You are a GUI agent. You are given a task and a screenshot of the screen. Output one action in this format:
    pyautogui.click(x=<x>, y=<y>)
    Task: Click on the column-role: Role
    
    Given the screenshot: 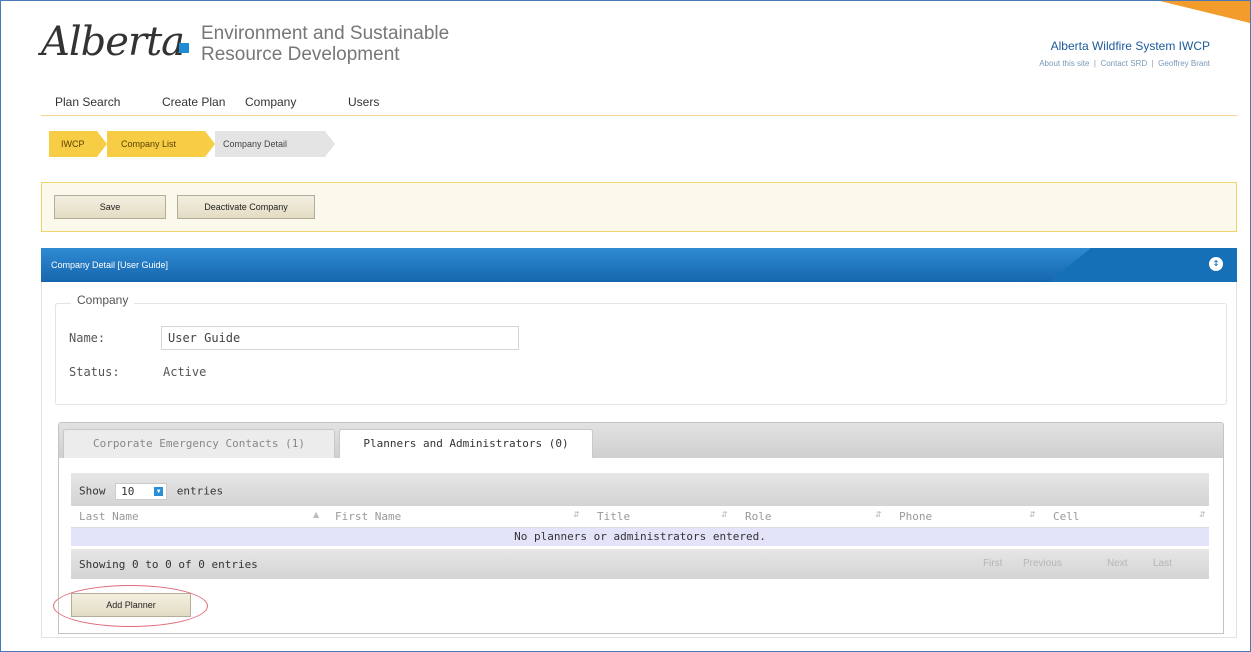 What is the action you would take?
    pyautogui.click(x=758, y=516)
    